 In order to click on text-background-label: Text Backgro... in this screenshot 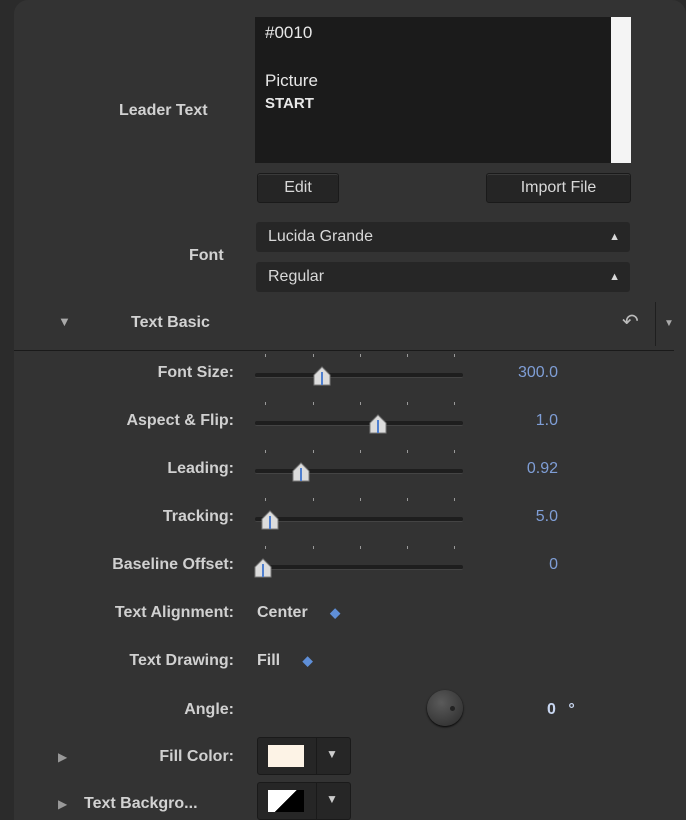, I will do `click(141, 803)`.